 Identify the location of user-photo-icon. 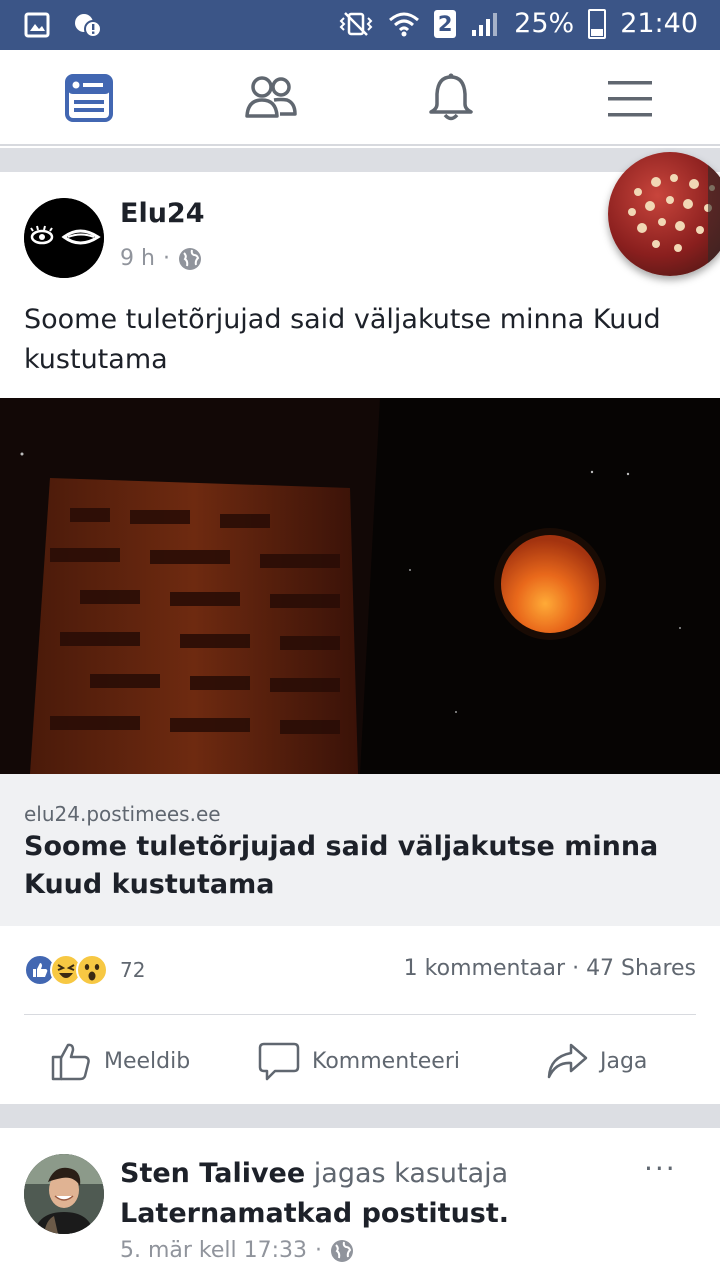
(64, 1194).